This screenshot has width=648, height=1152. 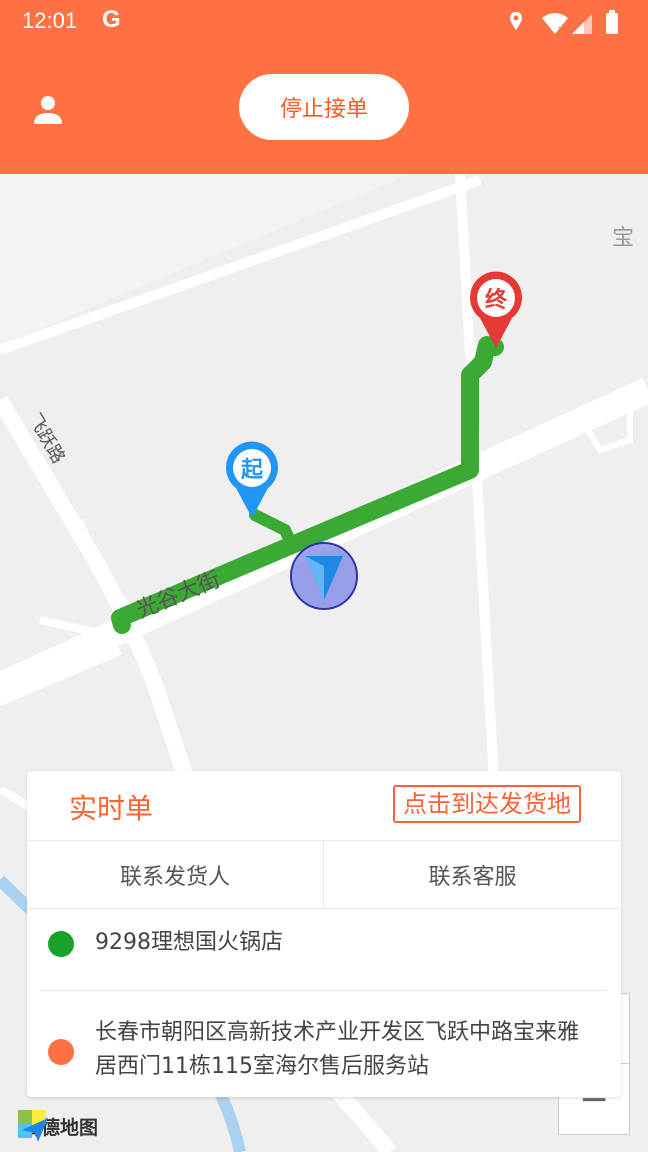 I want to click on dropoff-address: 长春市朝阳区高新技术产业开发区飞跃中路宝来雅居西门11栋115室海尔售后服务站, so click(x=337, y=1049).